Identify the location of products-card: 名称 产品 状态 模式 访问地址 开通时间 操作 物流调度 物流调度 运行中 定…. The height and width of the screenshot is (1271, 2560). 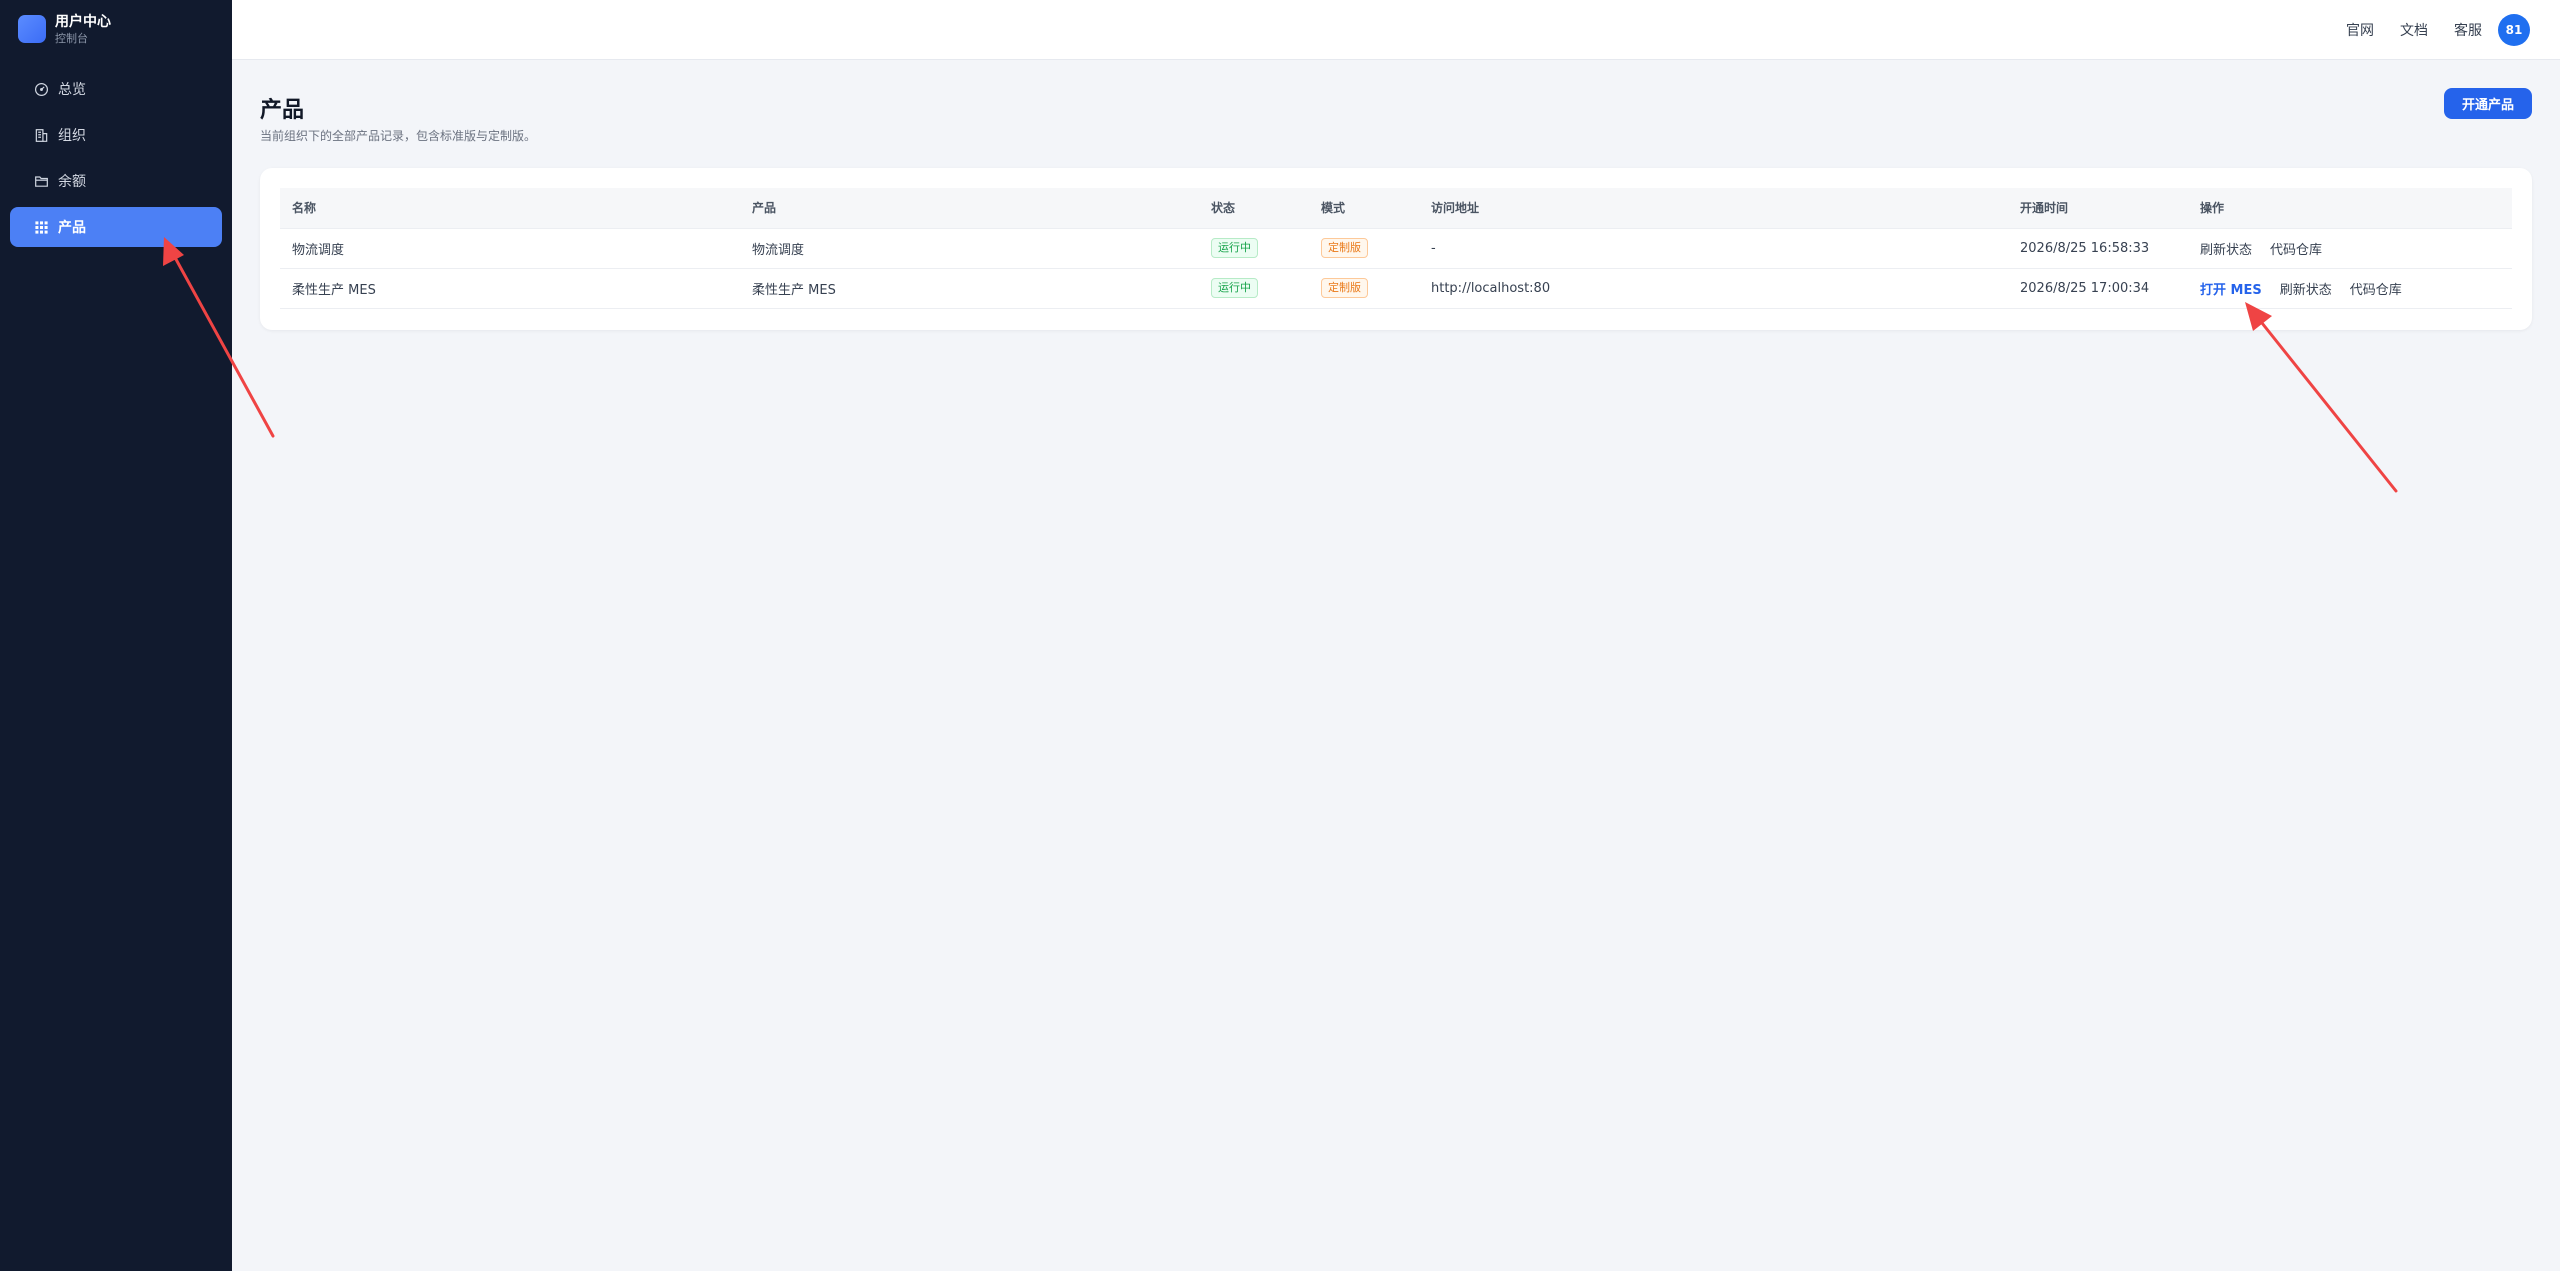
(1396, 249).